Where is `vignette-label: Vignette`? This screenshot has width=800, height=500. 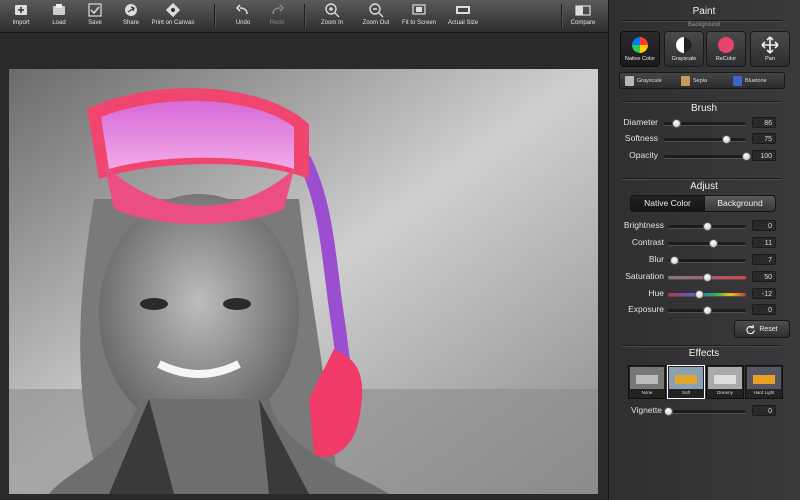
vignette-label: Vignette is located at coordinates (646, 410).